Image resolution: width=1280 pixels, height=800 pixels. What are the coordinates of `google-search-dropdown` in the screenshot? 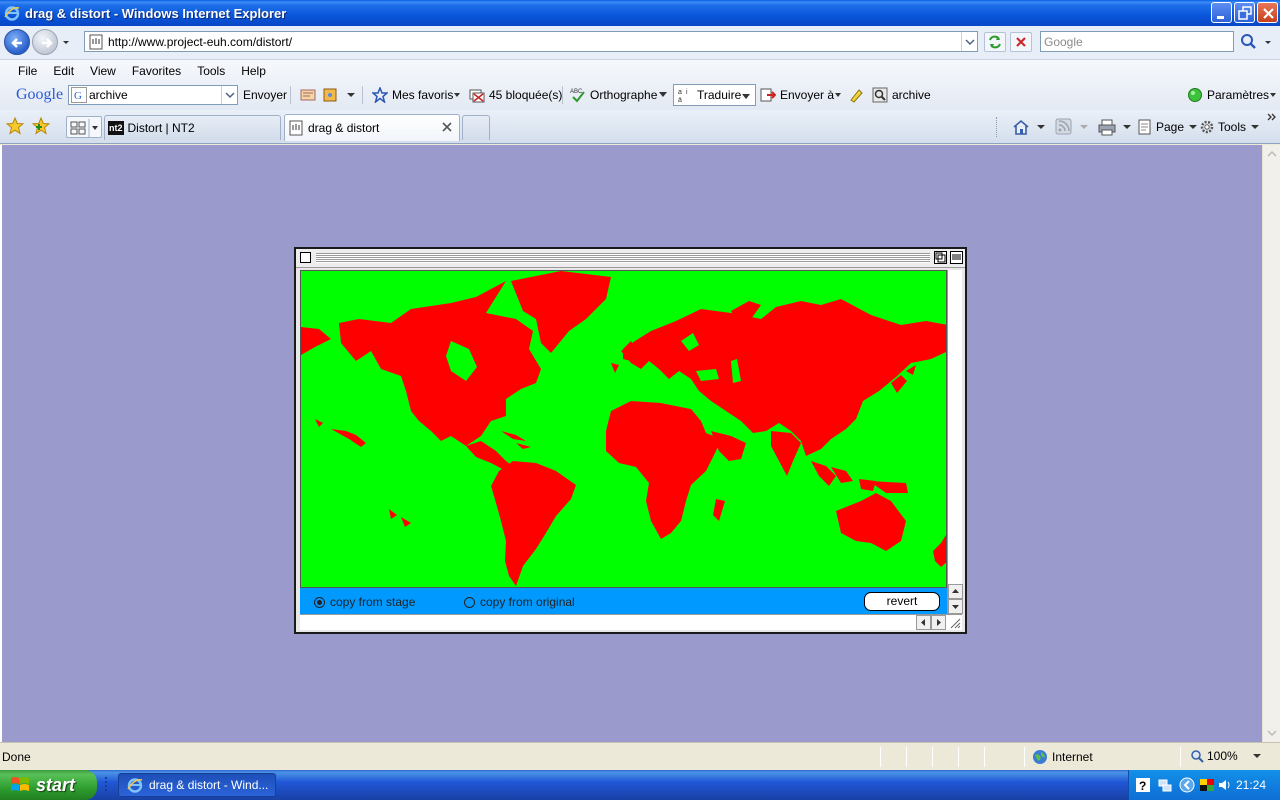 It's located at (229, 95).